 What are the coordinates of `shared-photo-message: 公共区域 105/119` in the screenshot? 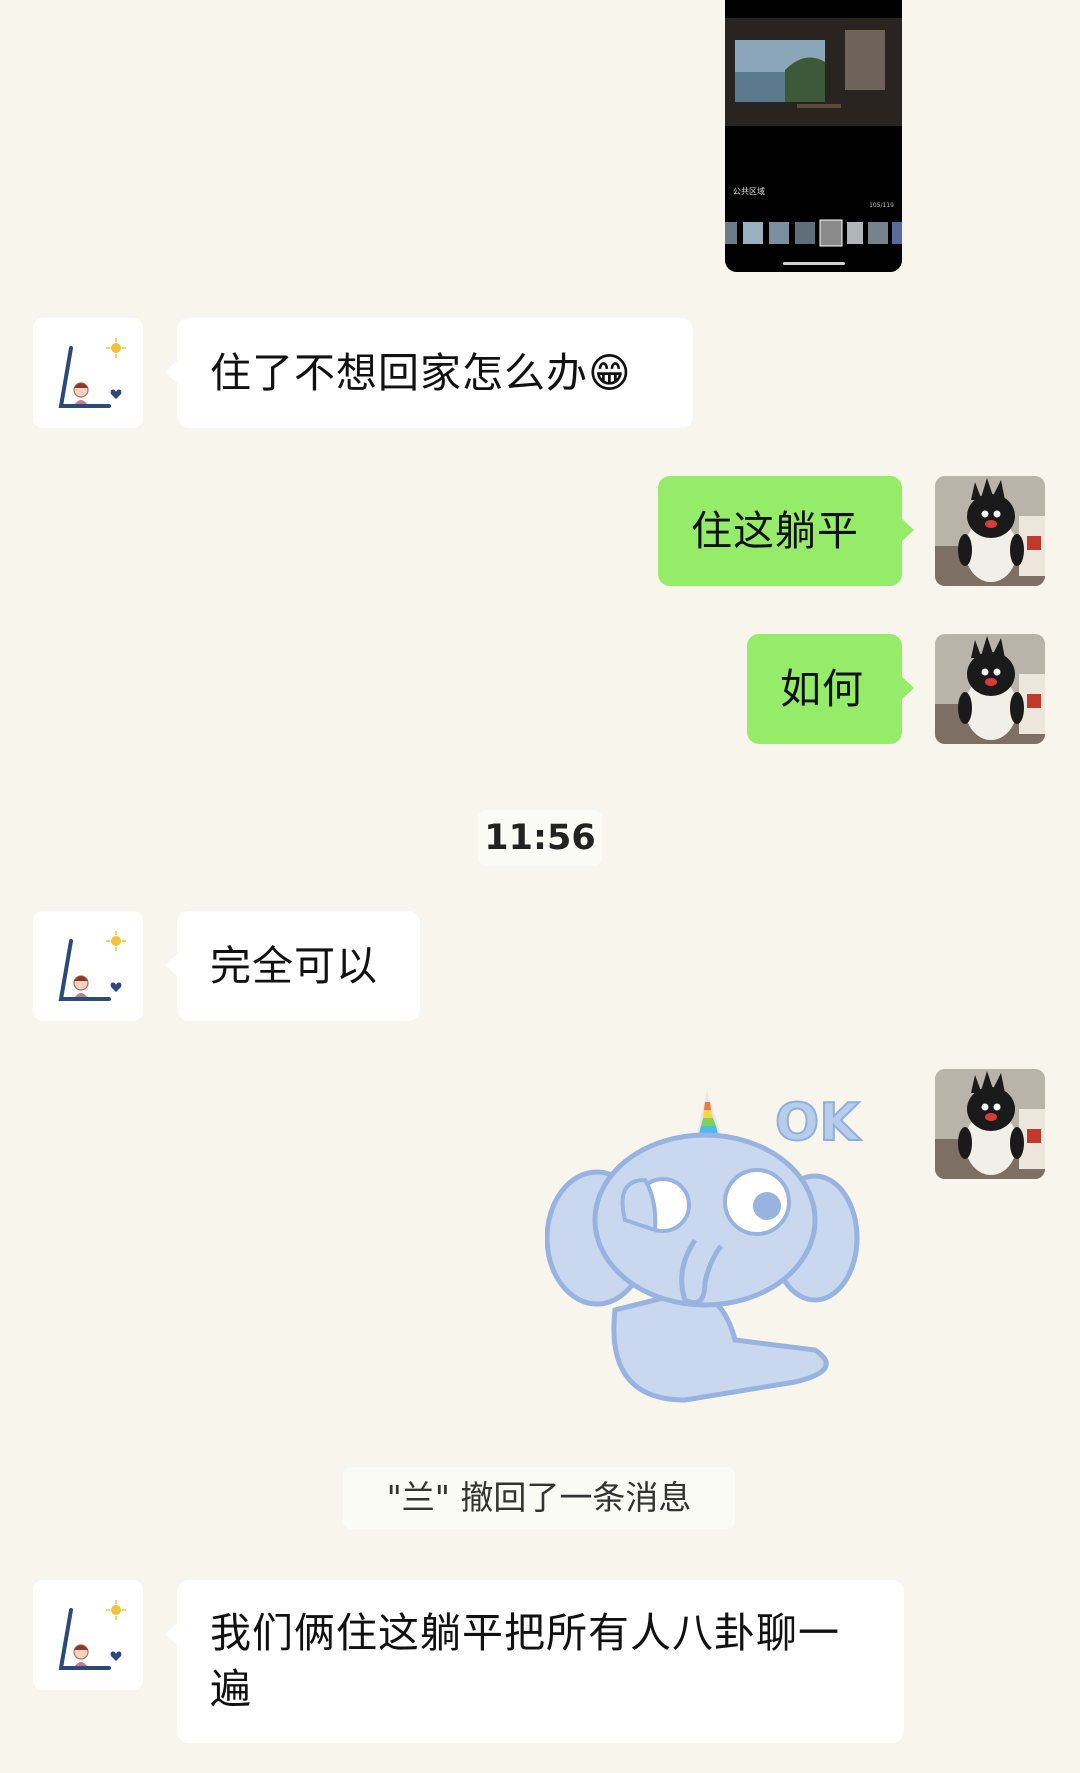 It's located at (813, 136).